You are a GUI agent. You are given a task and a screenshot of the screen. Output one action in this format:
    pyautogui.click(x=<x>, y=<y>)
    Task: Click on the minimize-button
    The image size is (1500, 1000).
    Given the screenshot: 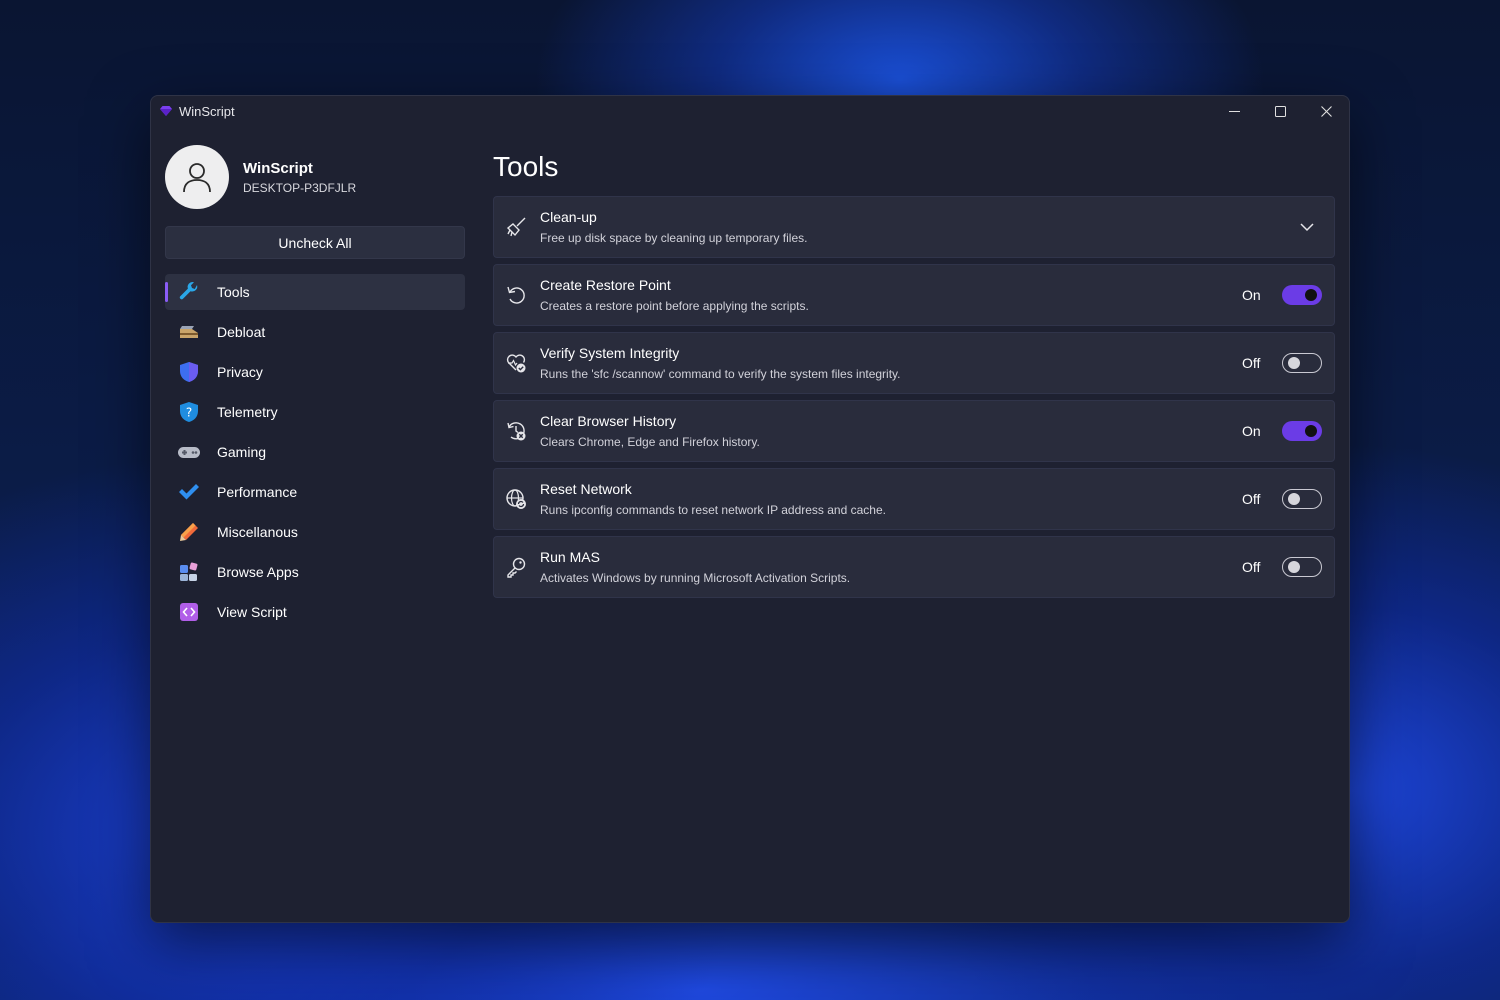 What is the action you would take?
    pyautogui.click(x=1234, y=111)
    